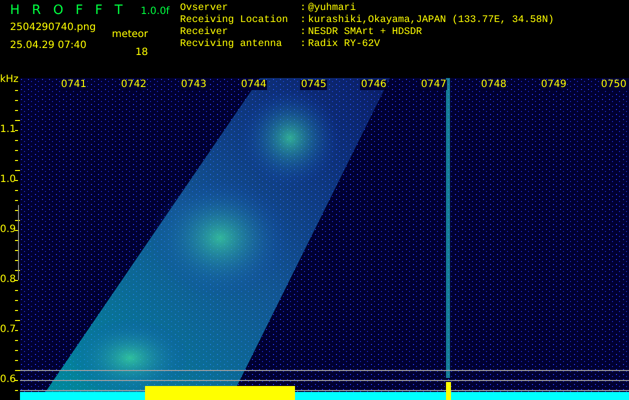 The image size is (629, 400). Describe the element at coordinates (431, 21) in the screenshot. I see `info-value: kurashiki,Okayama,JAPAN (133.77E, 34.58N)` at that location.